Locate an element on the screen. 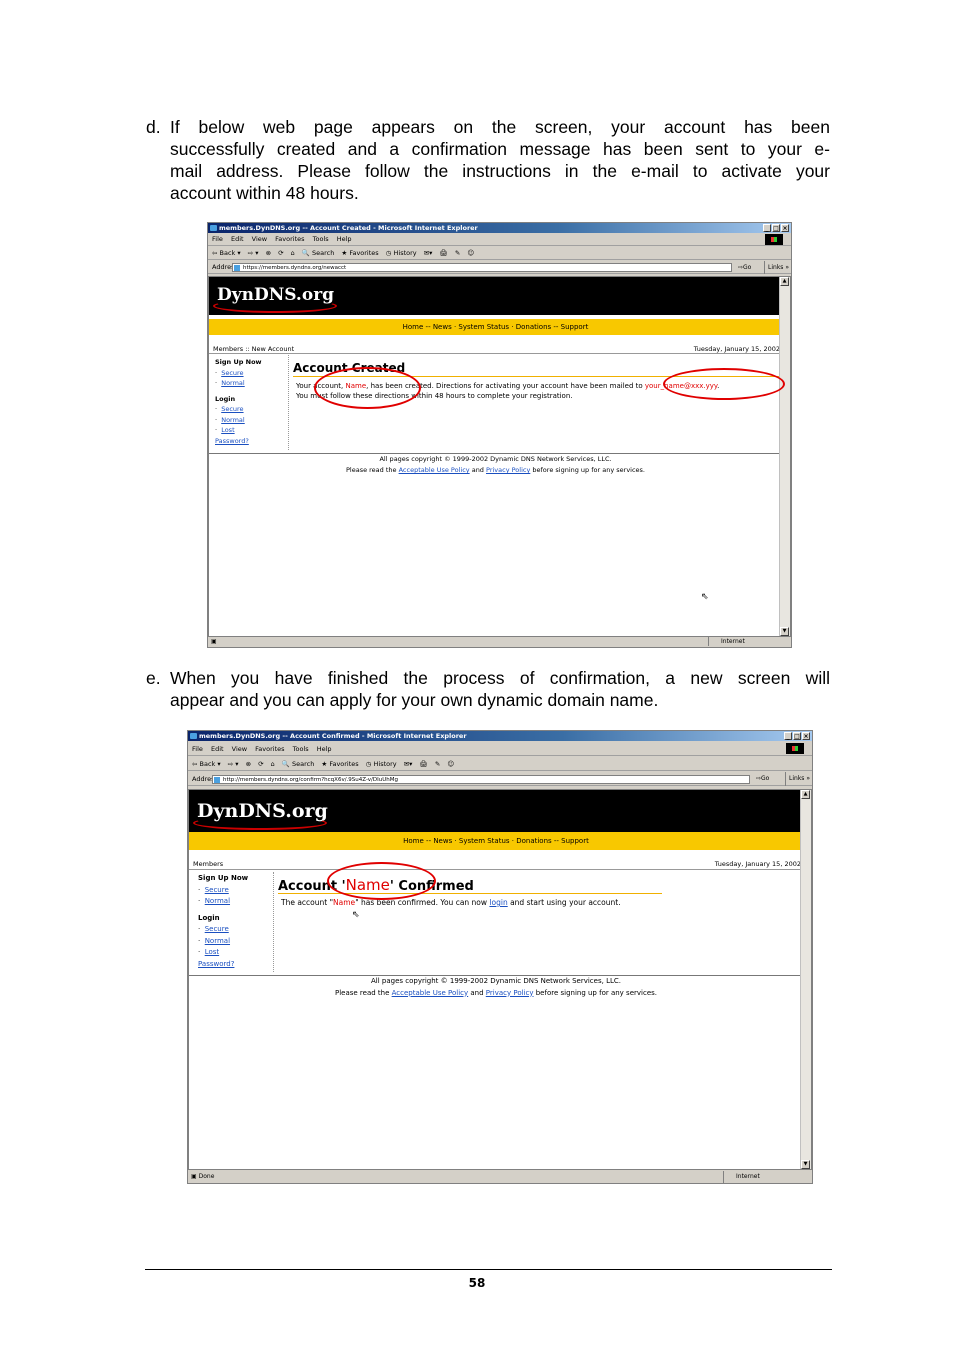  login-heading: Login is located at coordinates (225, 398).